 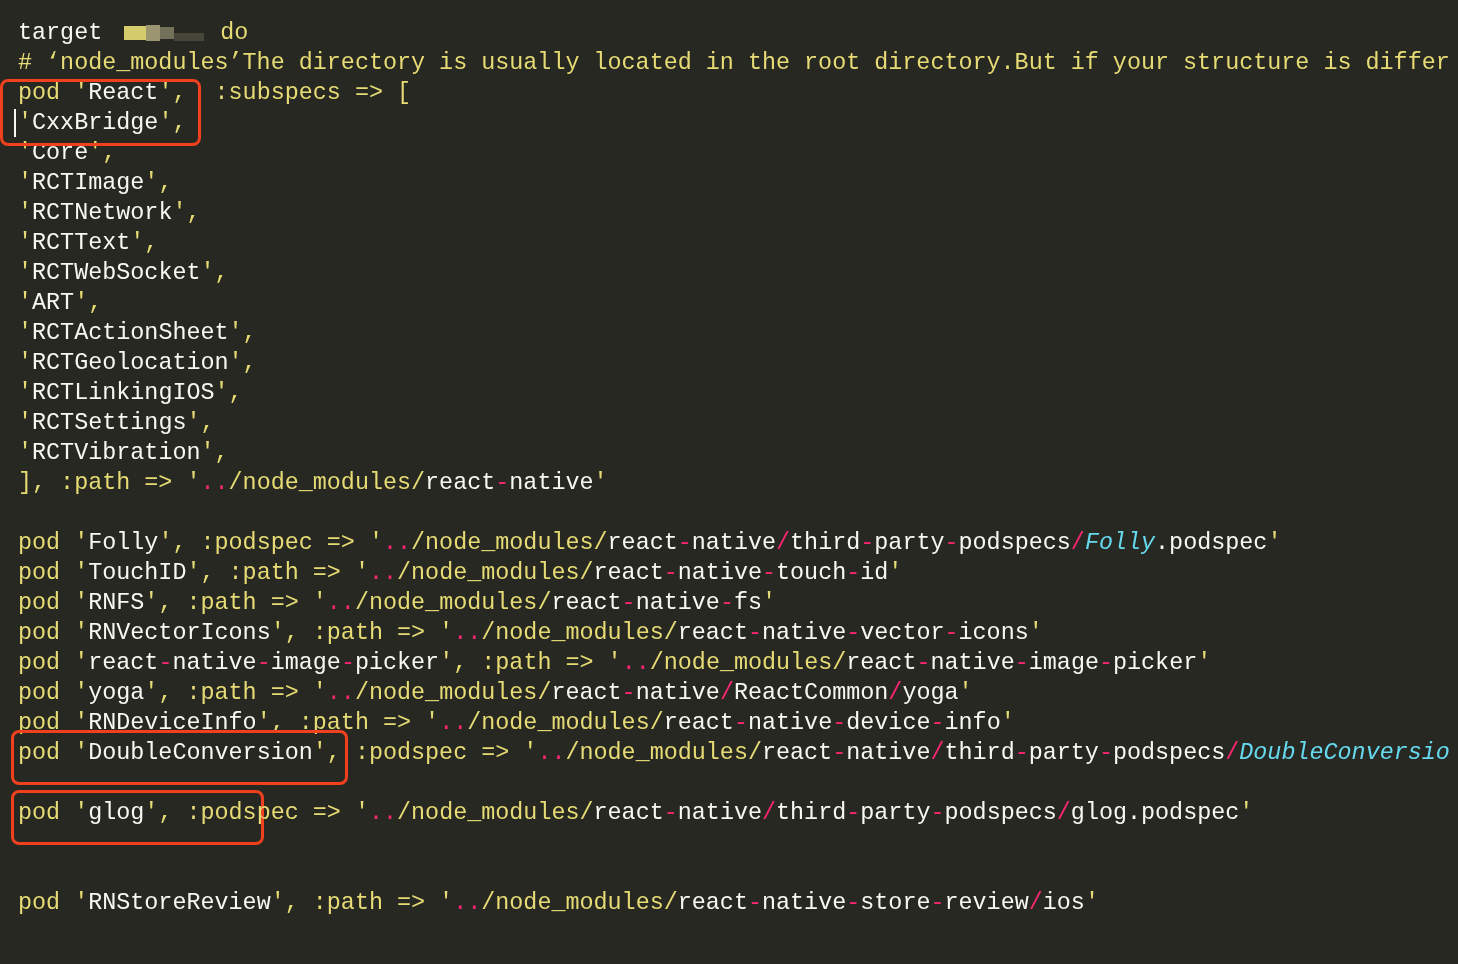 What do you see at coordinates (123, 453) in the screenshot?
I see `code-line: 'RCTVibration',` at bounding box center [123, 453].